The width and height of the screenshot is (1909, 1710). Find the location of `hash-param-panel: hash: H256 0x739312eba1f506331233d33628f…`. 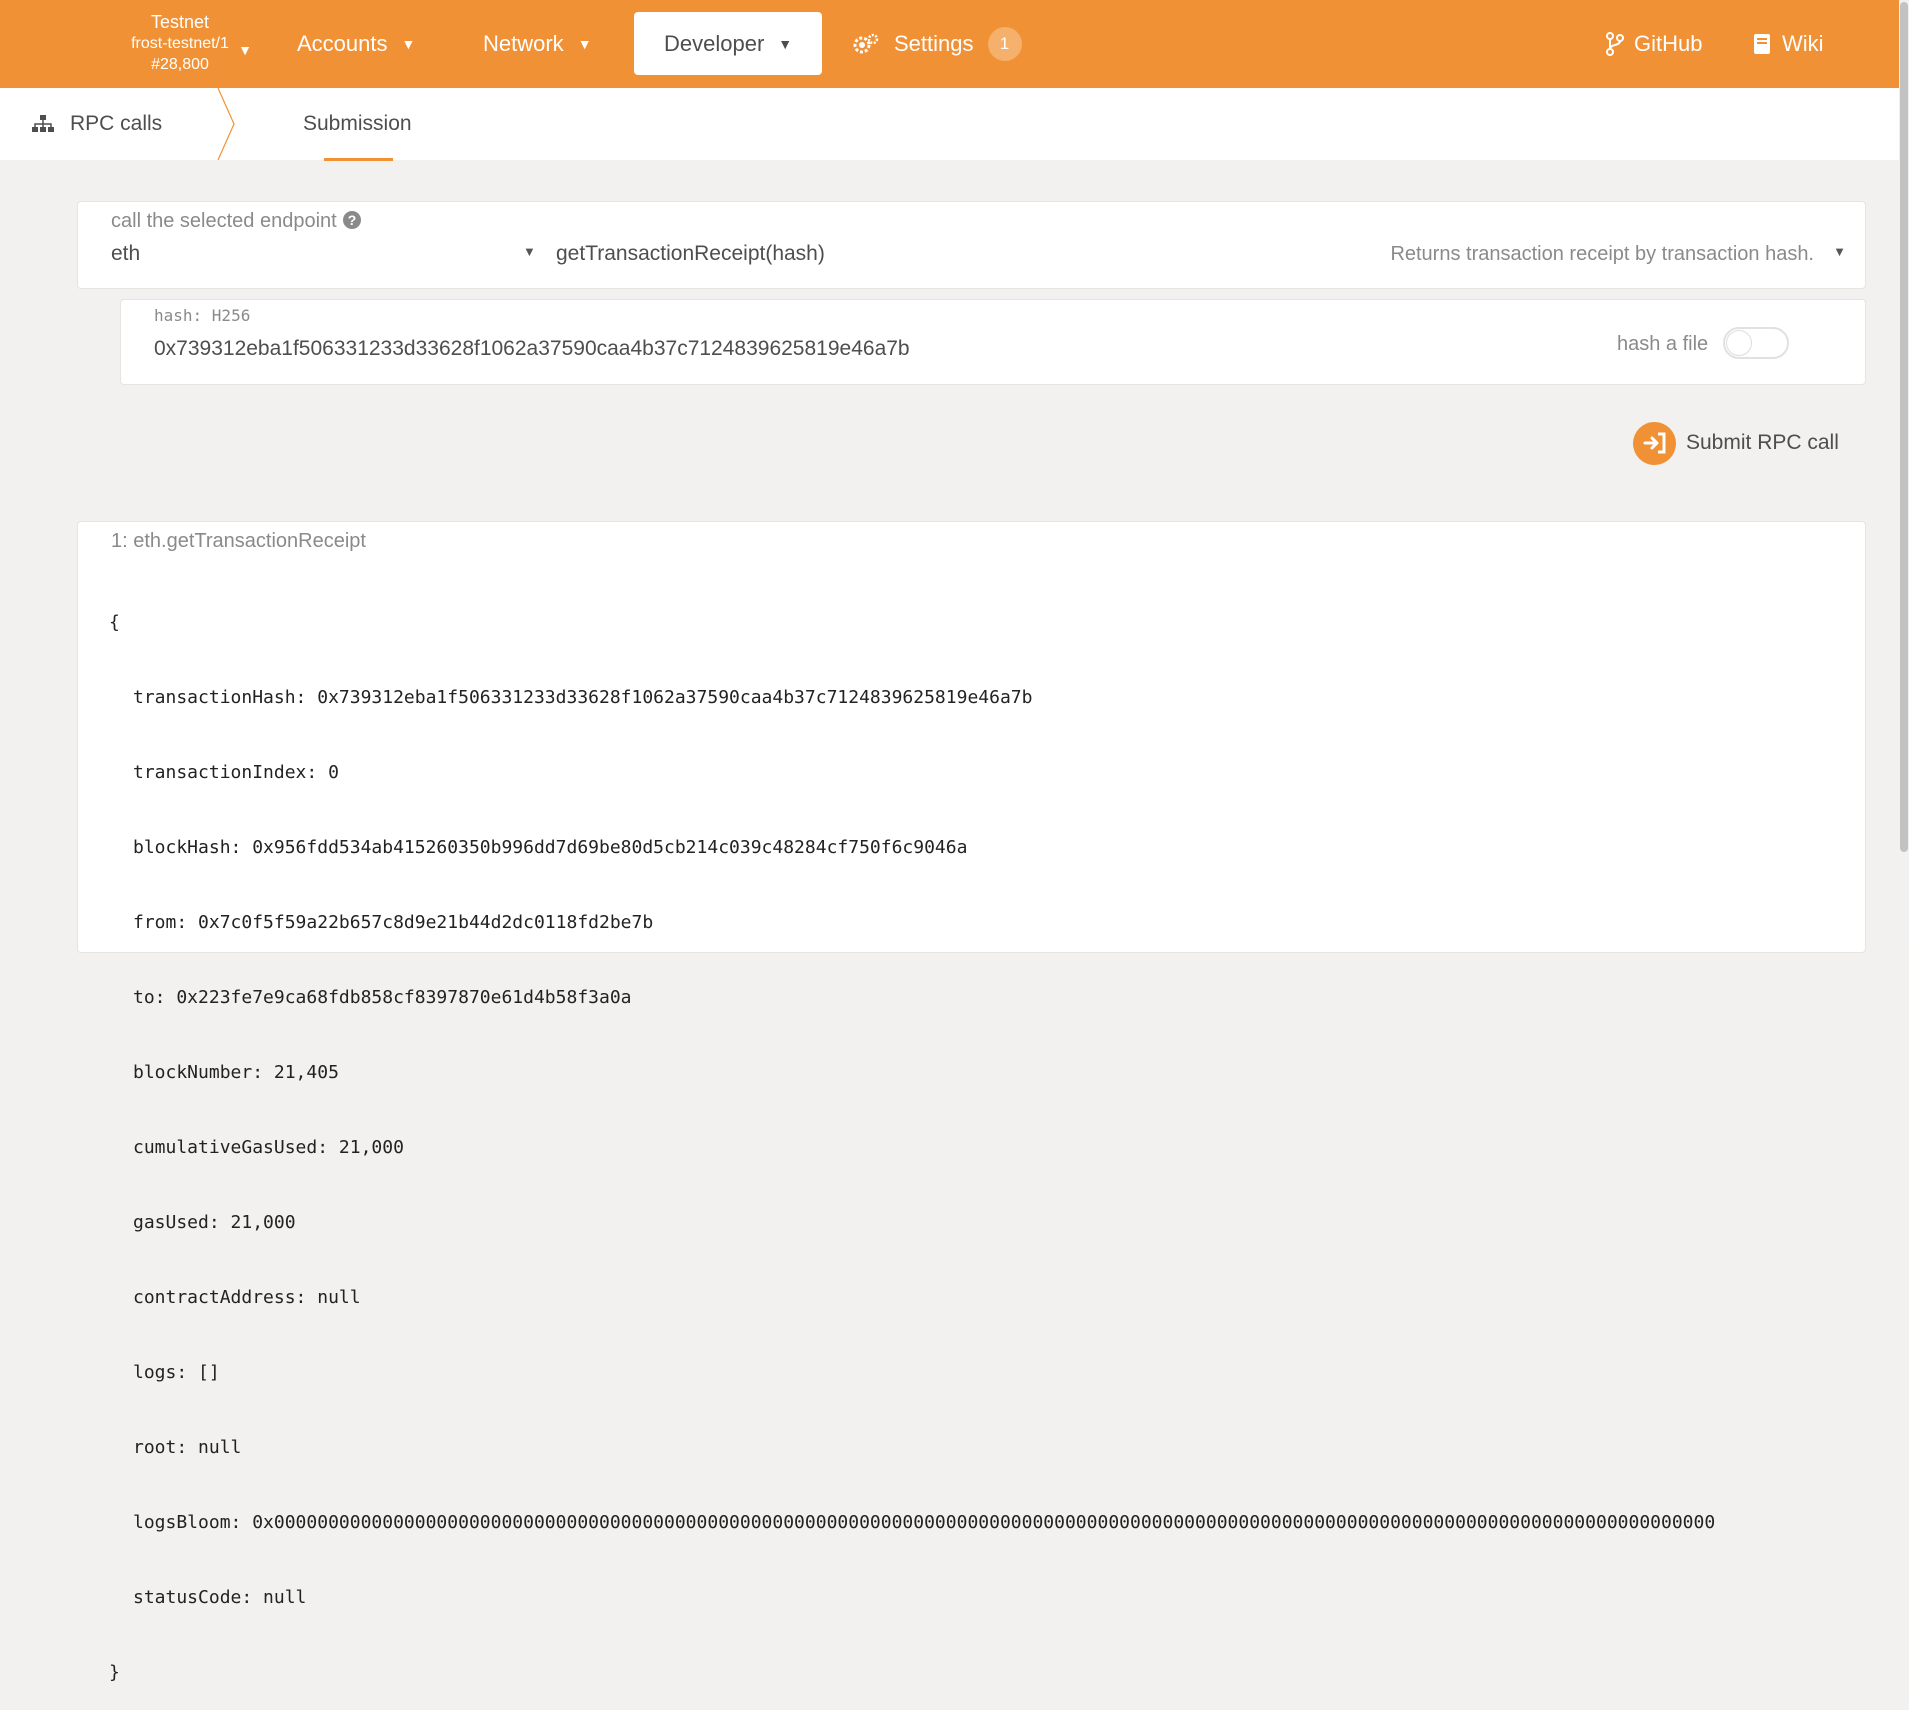

hash-param-panel: hash: H256 0x739312eba1f506331233d33628f… is located at coordinates (993, 342).